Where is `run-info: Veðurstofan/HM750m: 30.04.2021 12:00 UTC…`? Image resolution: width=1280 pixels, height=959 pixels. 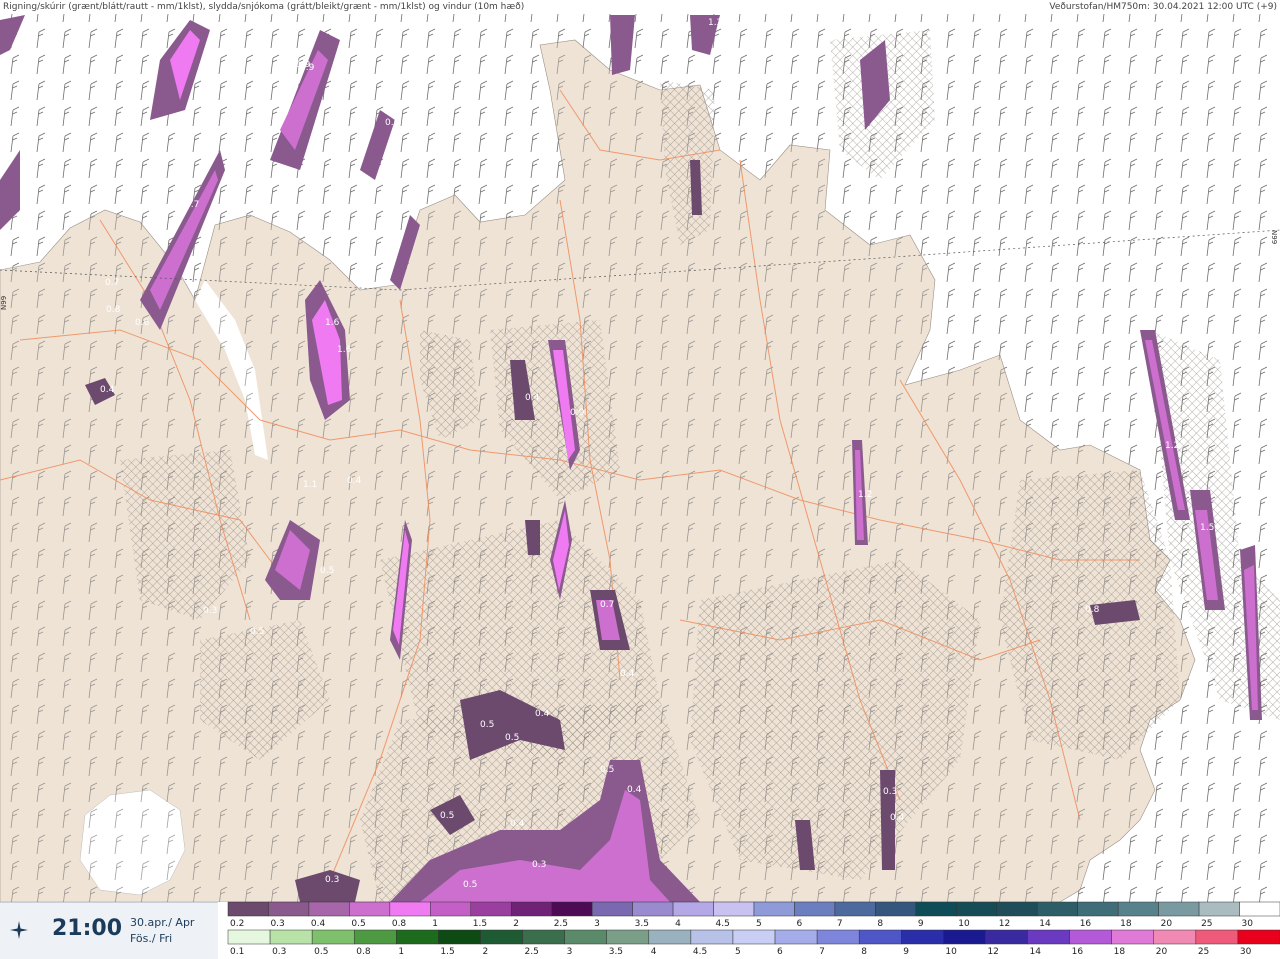
run-info: Veðurstofan/HM750m: 30.04.2021 12:00 UTC… is located at coordinates (1163, 7).